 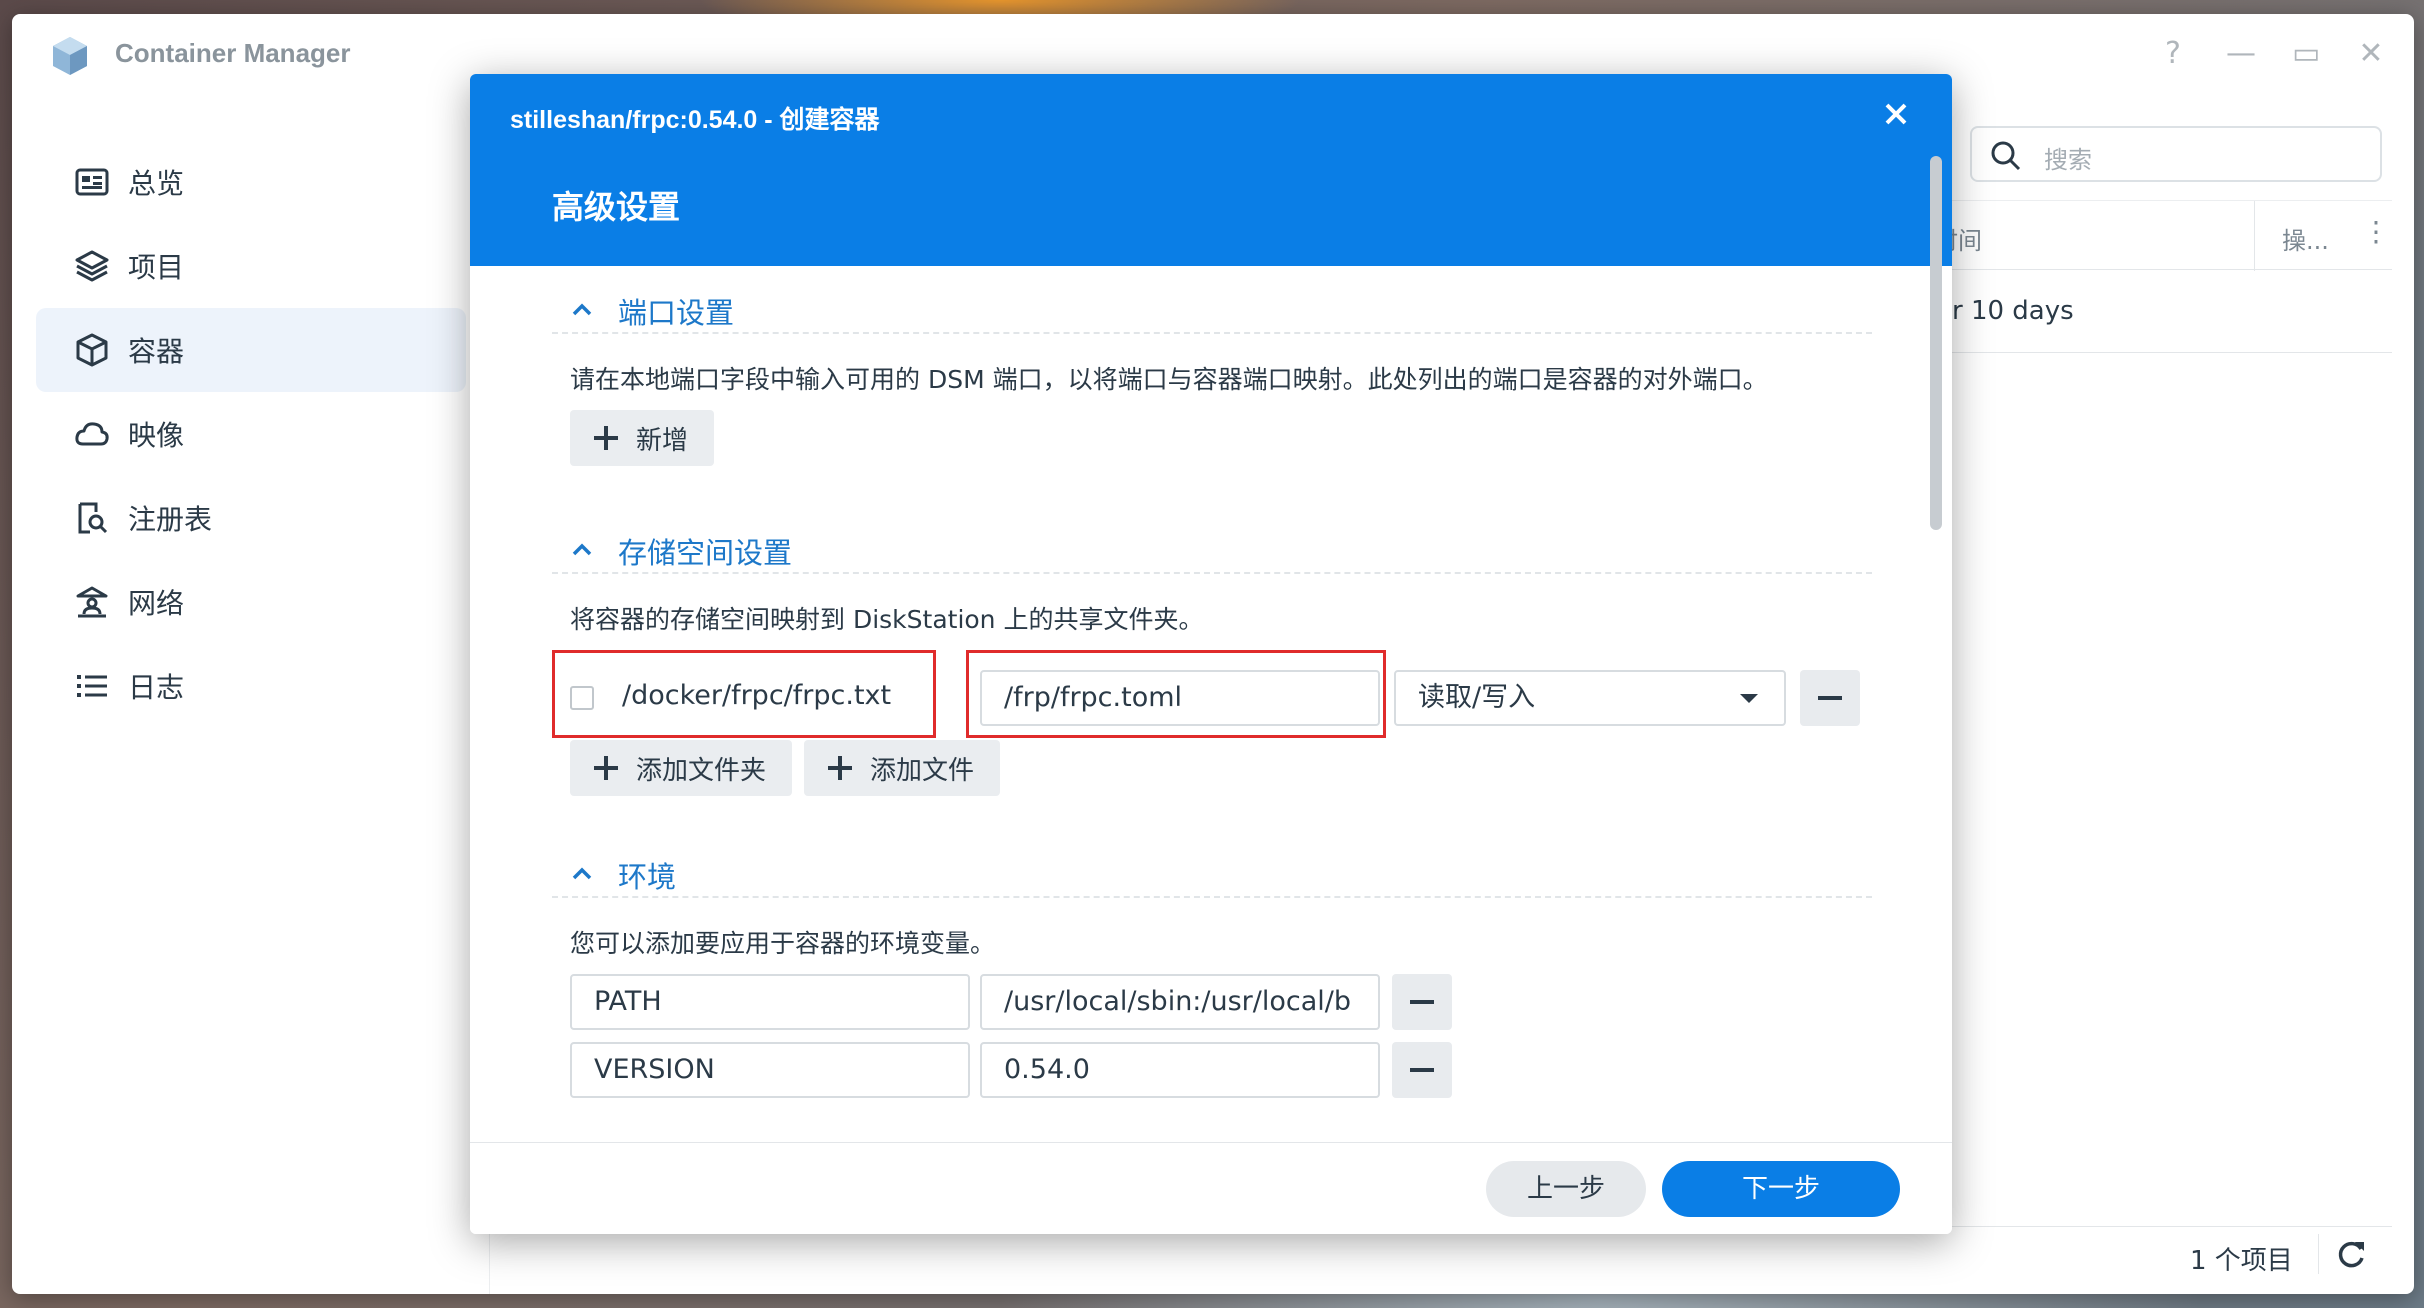 What do you see at coordinates (251, 602) in the screenshot?
I see `sidebar-item-network: 网络` at bounding box center [251, 602].